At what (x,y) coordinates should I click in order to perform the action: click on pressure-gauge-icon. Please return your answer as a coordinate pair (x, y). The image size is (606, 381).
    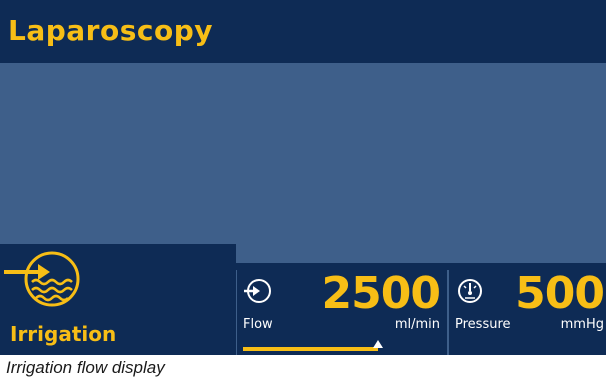
    Looking at the image, I should click on (470, 291).